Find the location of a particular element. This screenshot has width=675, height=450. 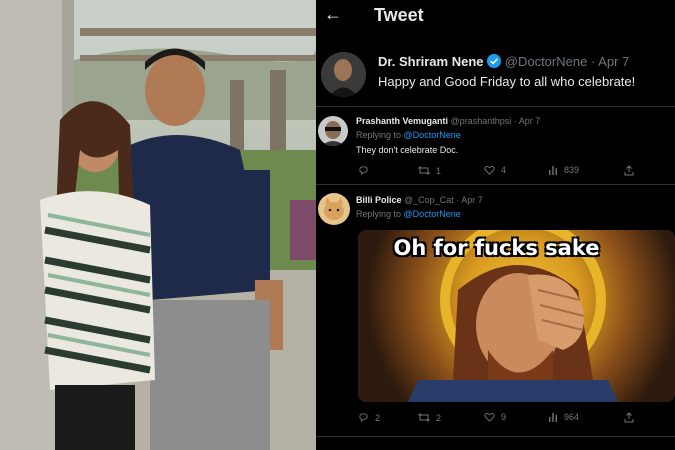

author-handle: @DoctorNene is located at coordinates (546, 61).